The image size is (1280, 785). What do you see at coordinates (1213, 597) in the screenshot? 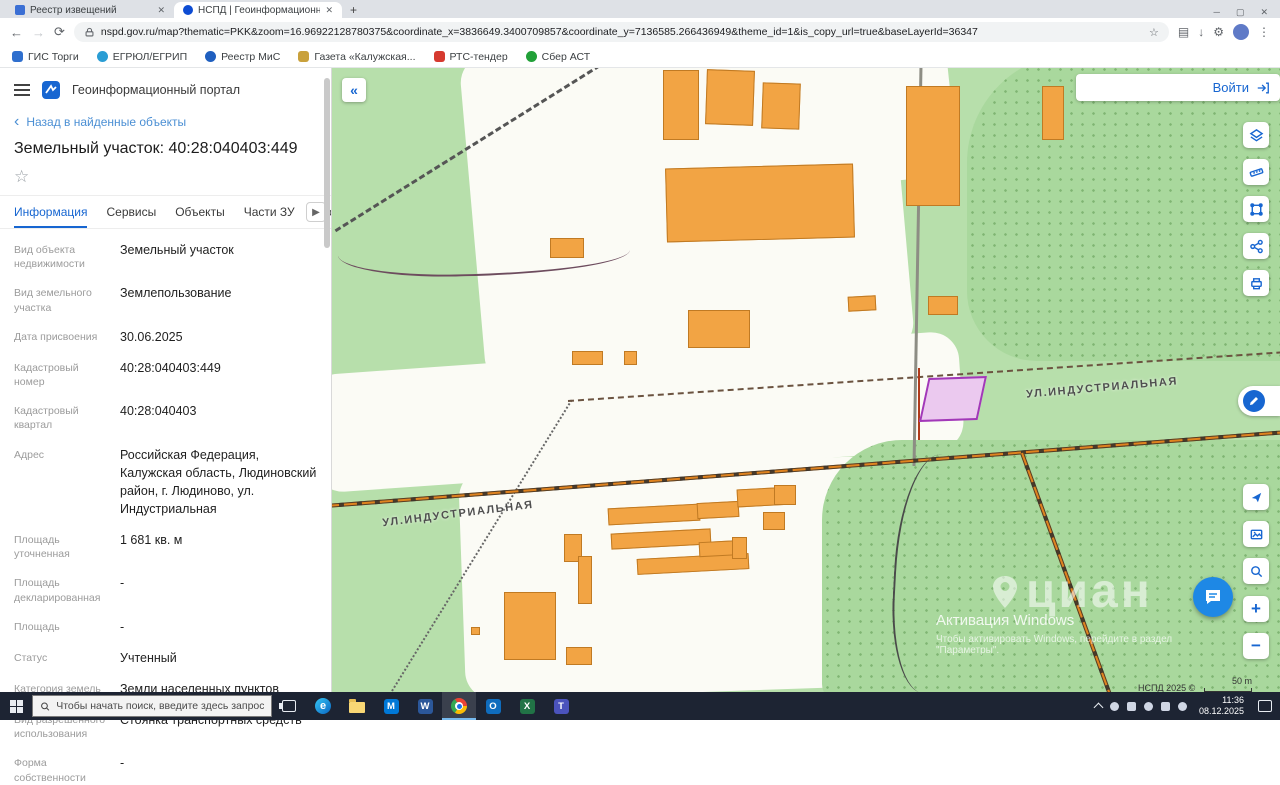
I see `chat-support-button` at bounding box center [1213, 597].